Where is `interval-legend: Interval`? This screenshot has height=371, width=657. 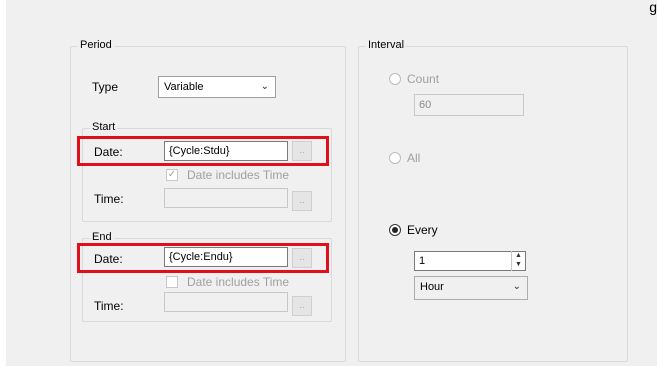 interval-legend: Interval is located at coordinates (386, 45).